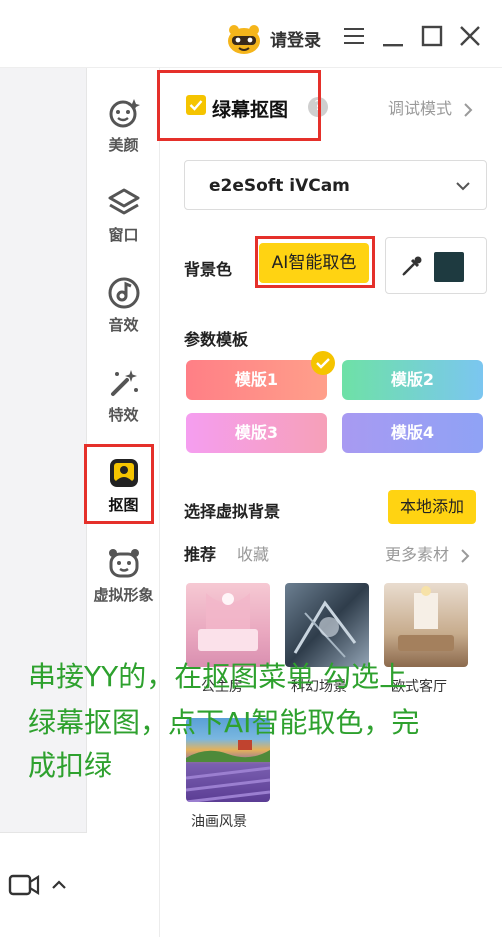  What do you see at coordinates (59, 885) in the screenshot?
I see `chevron-up-icon` at bounding box center [59, 885].